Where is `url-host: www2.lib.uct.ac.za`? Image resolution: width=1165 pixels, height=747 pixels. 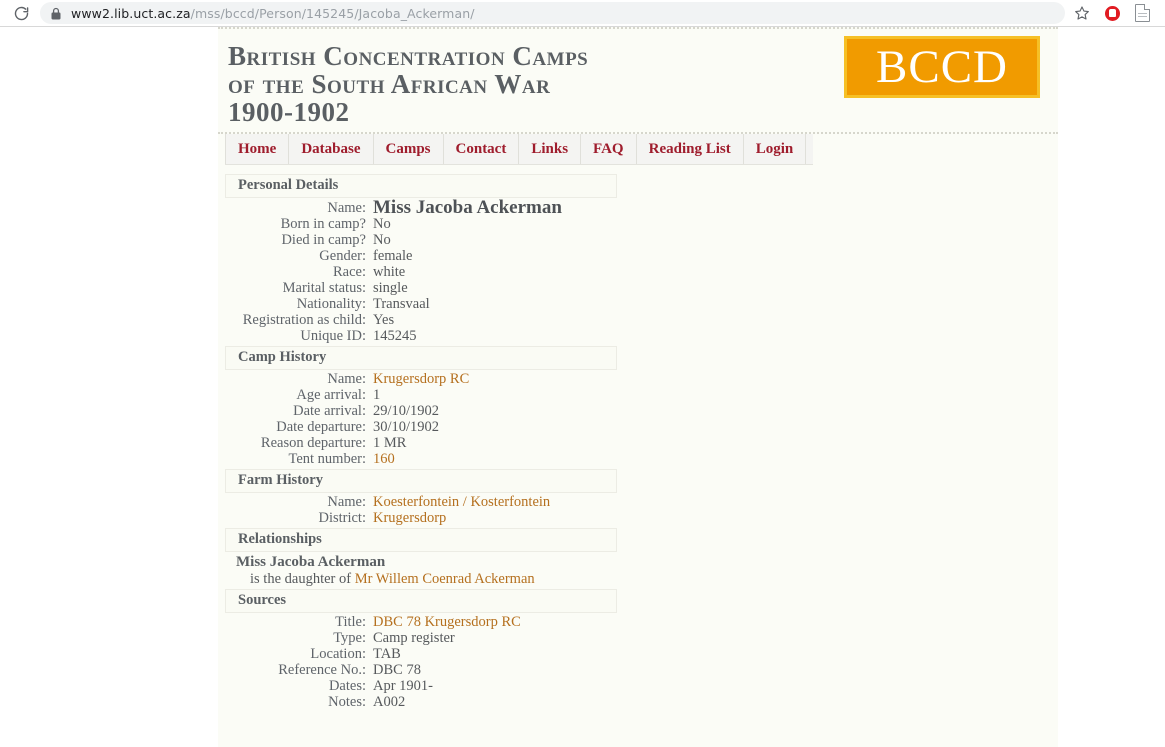
url-host: www2.lib.uct.ac.za is located at coordinates (131, 13).